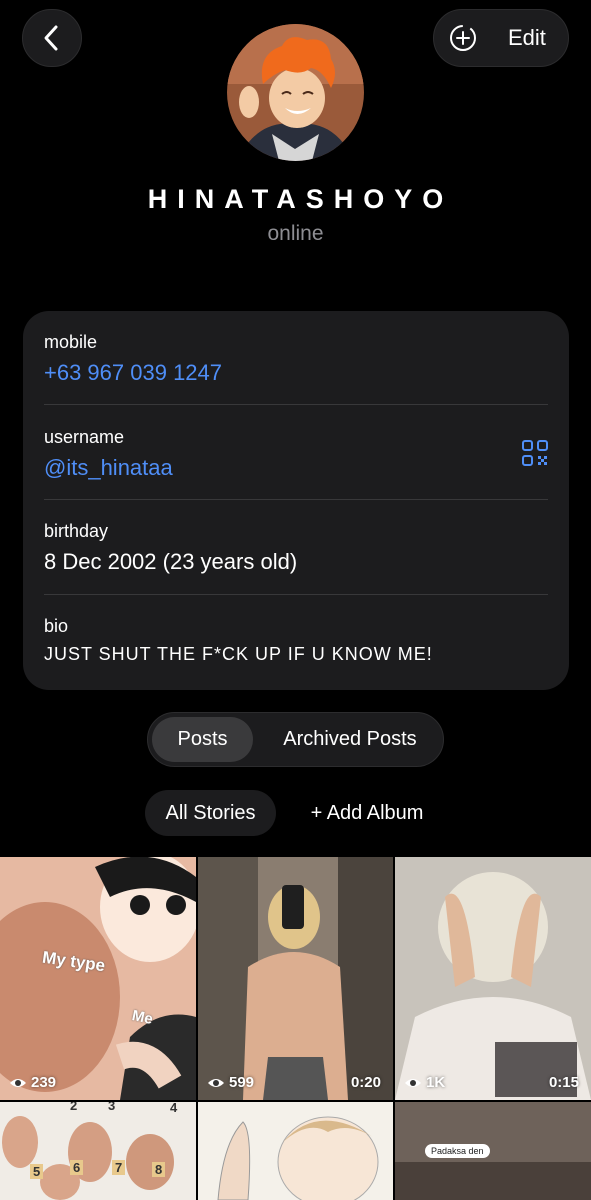 The image size is (591, 1200). I want to click on avatar-image, so click(295, 92).